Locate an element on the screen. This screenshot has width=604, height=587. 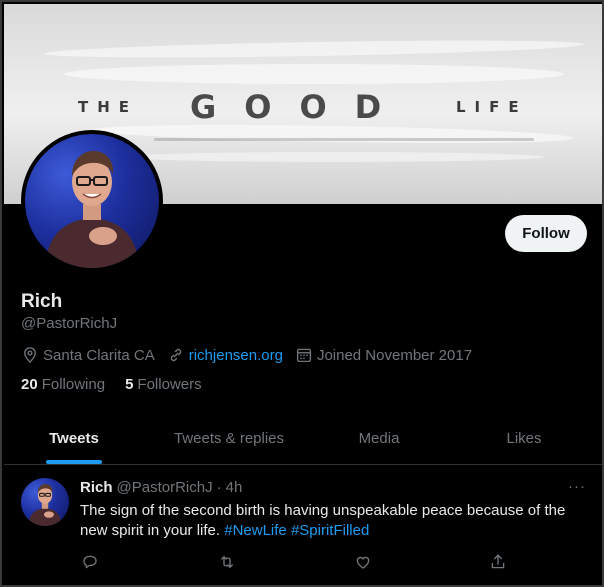
profile-avatar is located at coordinates (92, 201).